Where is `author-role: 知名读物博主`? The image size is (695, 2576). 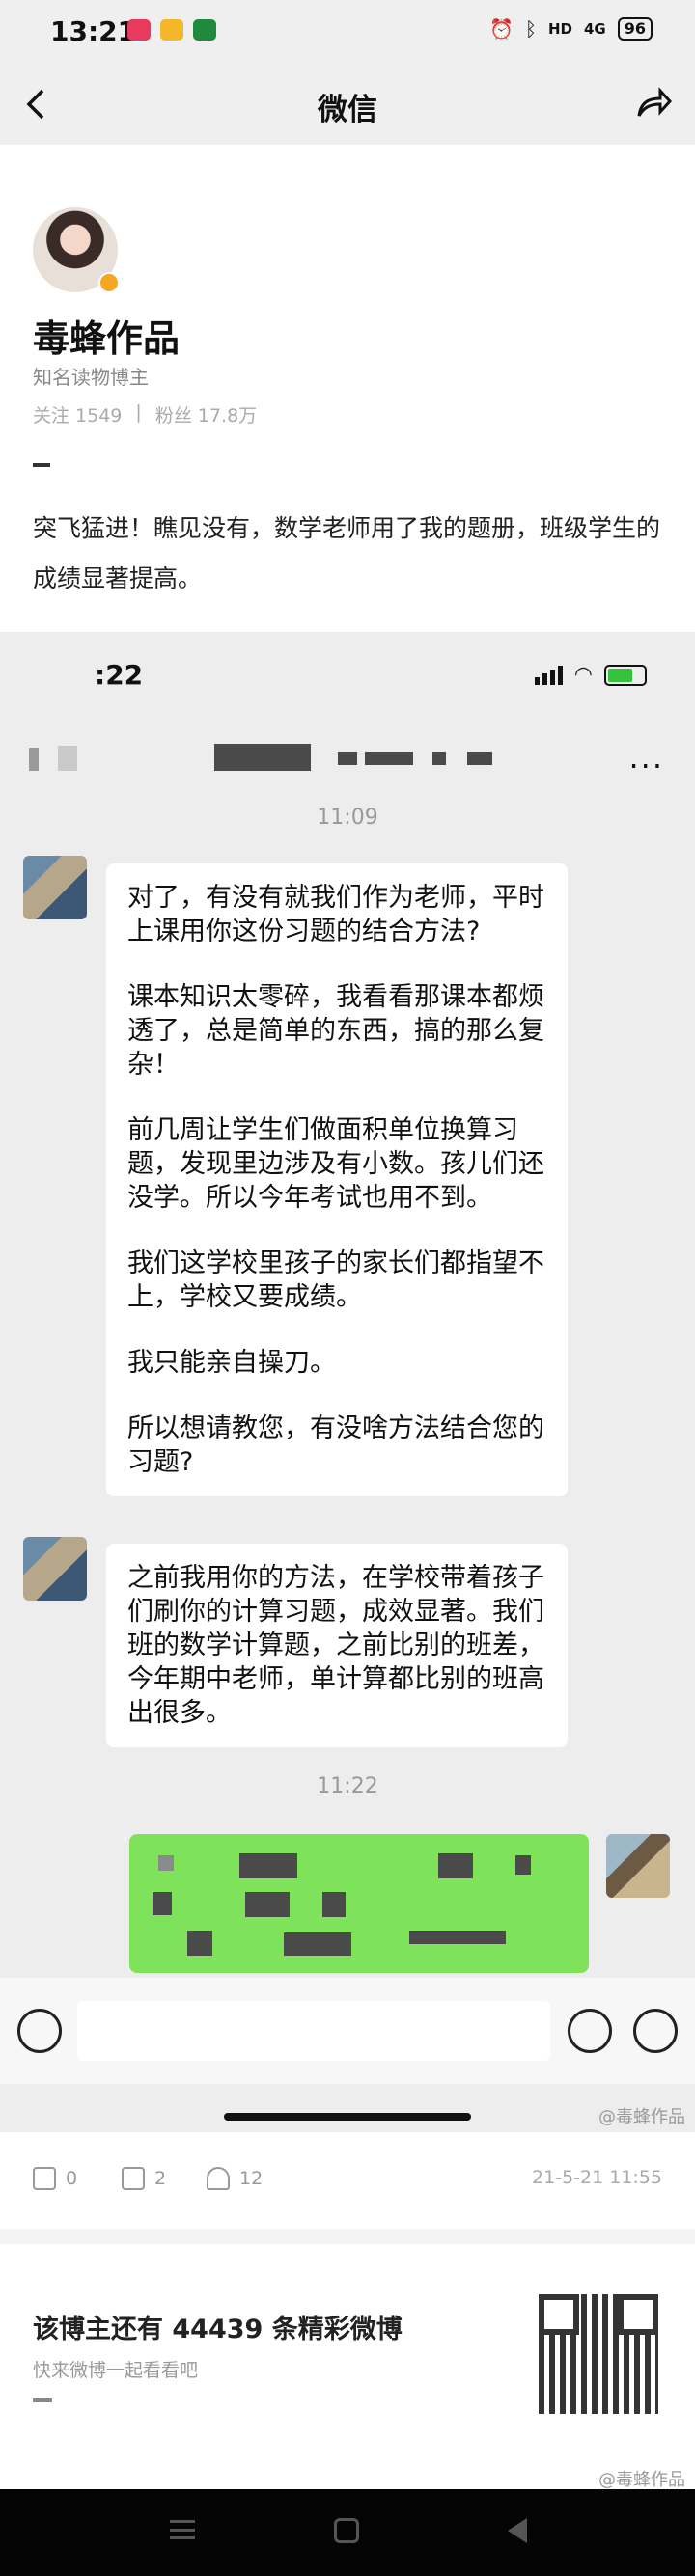
author-role: 知名读物博主 is located at coordinates (91, 377).